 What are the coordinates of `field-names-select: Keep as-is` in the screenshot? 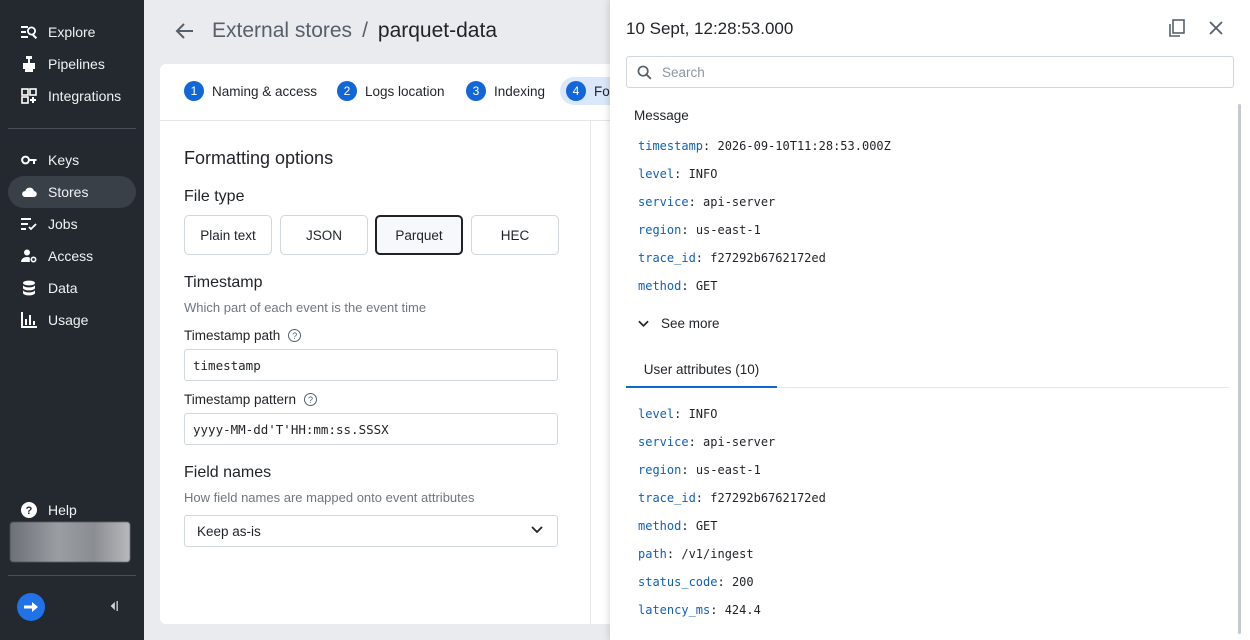 It's located at (371, 531).